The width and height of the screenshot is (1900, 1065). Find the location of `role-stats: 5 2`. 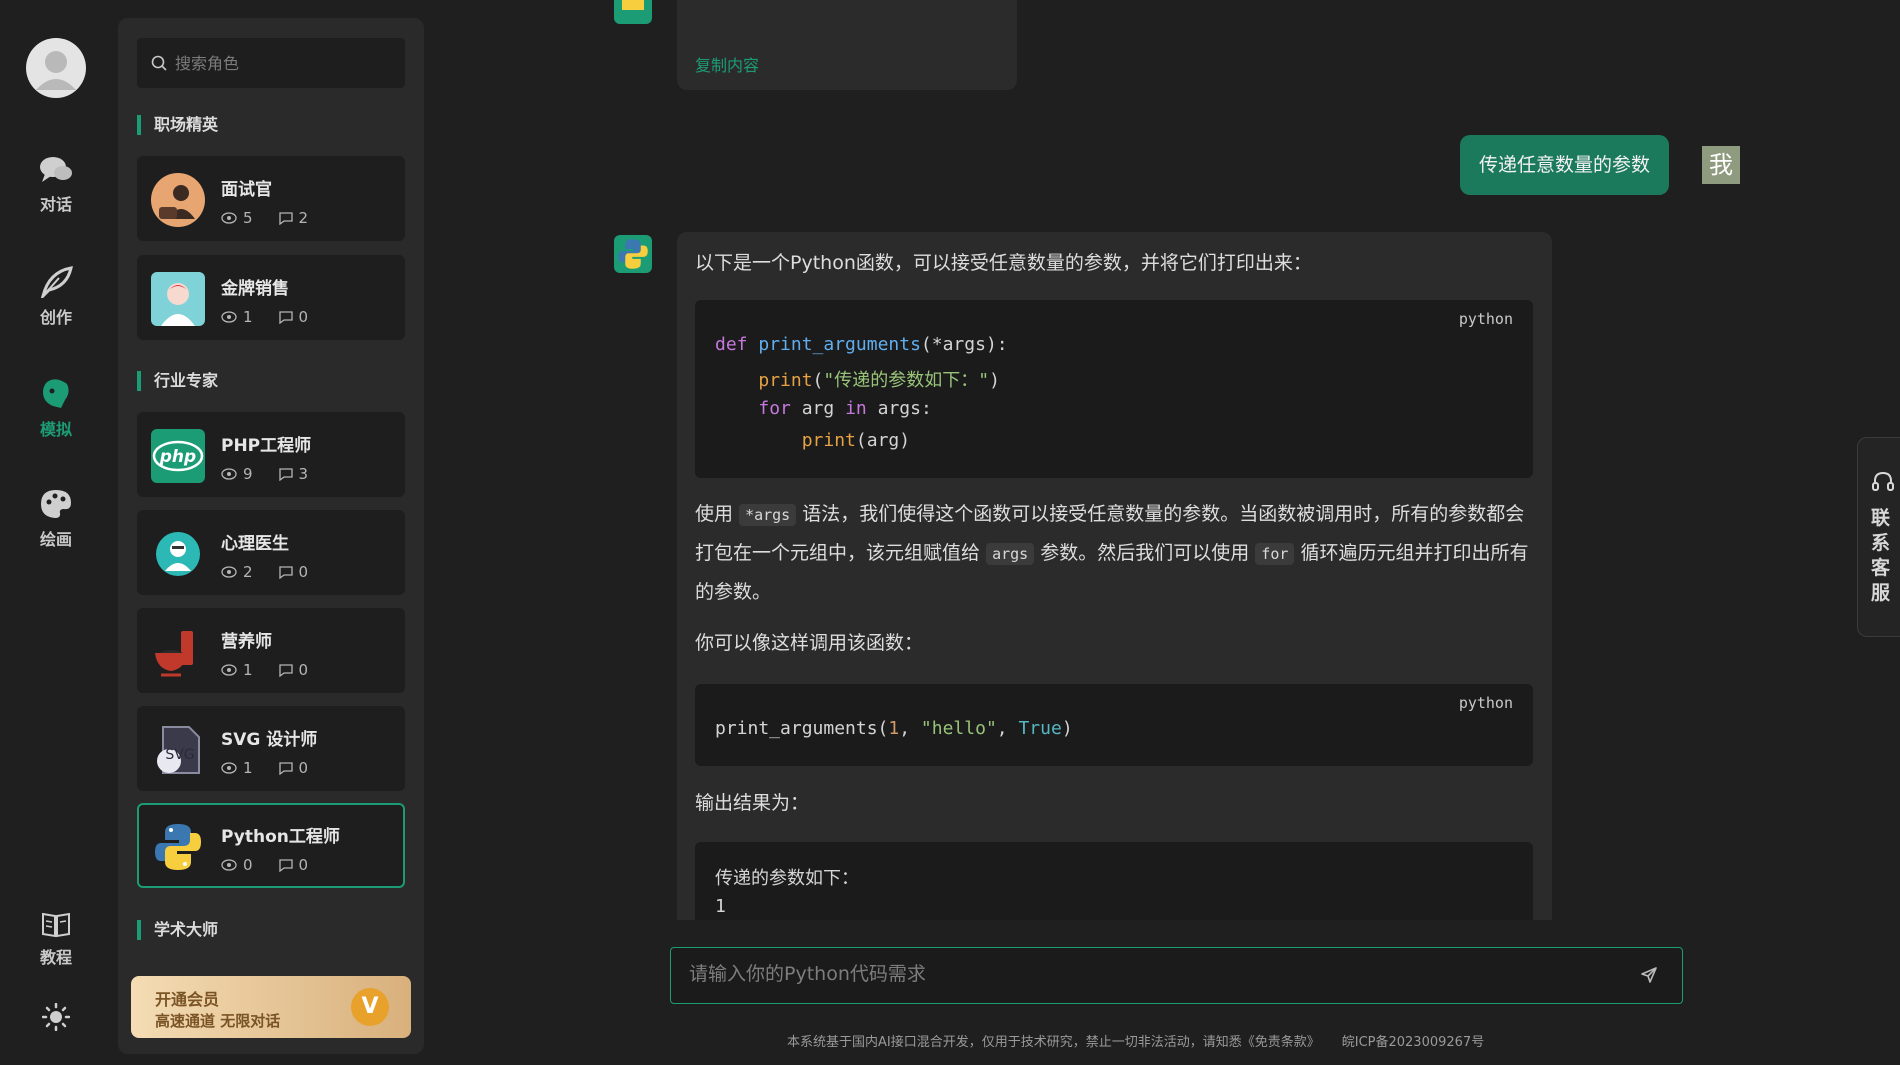

role-stats: 5 2 is located at coordinates (264, 218).